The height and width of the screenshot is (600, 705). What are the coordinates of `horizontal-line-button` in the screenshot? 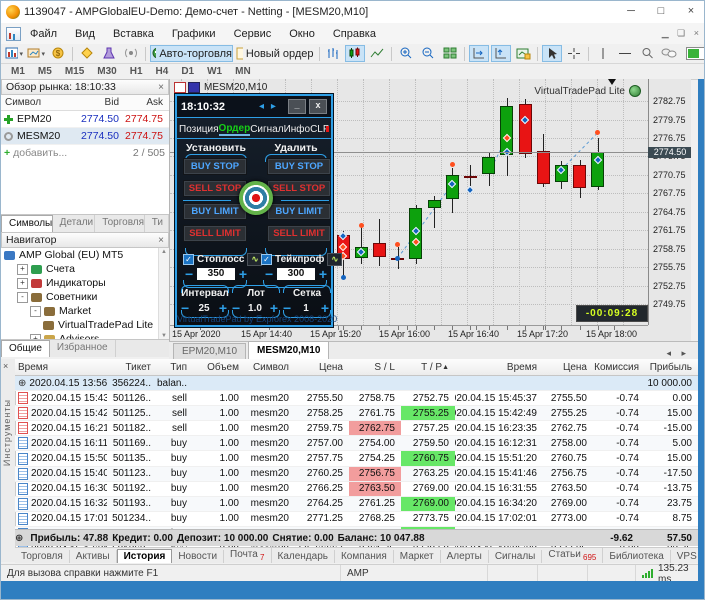 It's located at (625, 53).